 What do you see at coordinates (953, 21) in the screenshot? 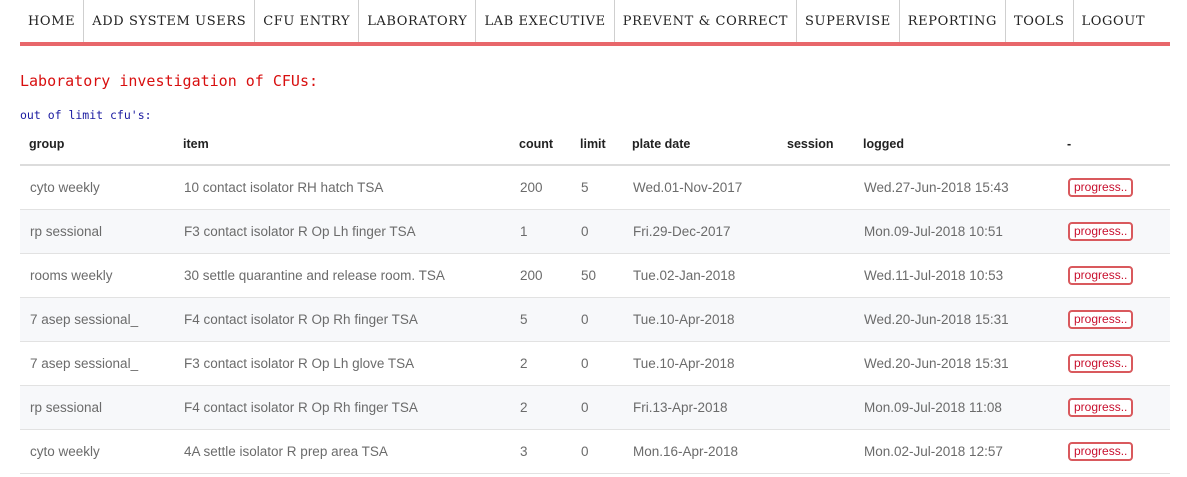
I see `nav-reporting: REPORTING` at bounding box center [953, 21].